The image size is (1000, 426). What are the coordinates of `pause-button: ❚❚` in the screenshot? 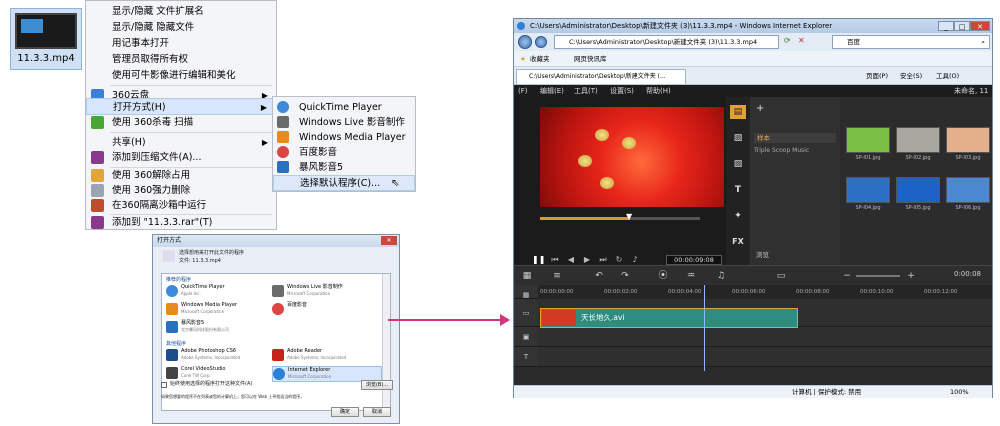 It's located at (538, 260).